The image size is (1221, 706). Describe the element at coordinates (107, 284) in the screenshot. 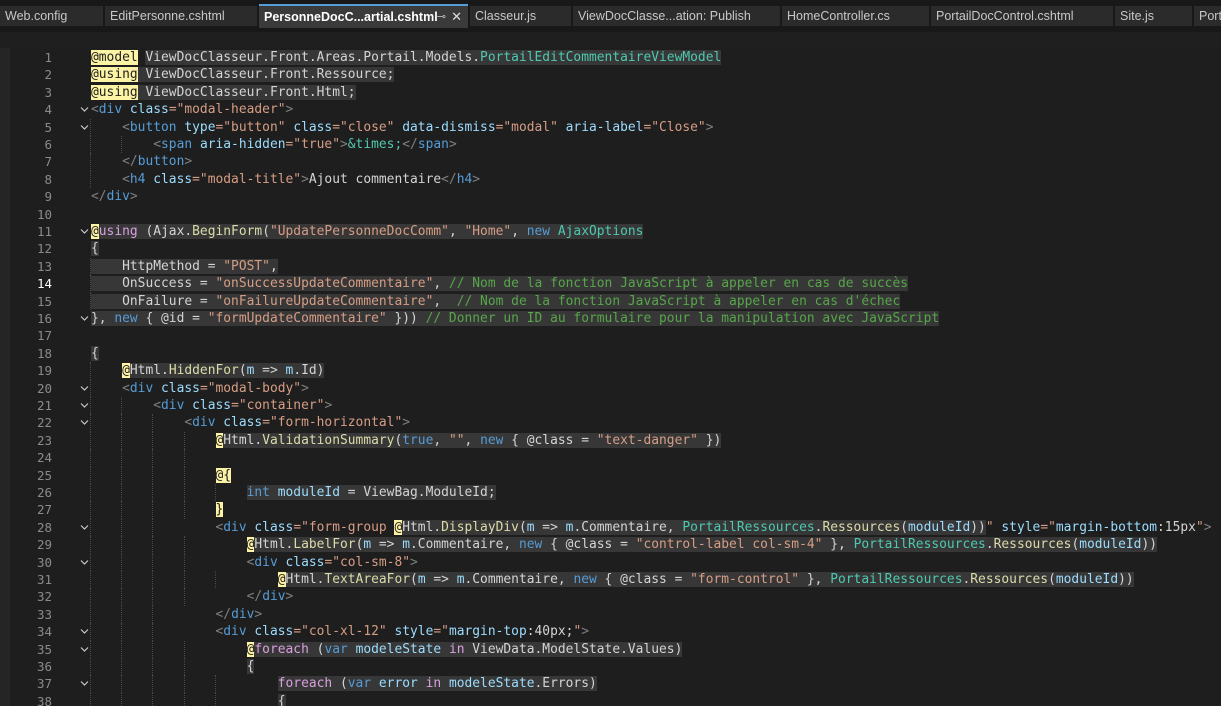

I see `code-token` at that location.